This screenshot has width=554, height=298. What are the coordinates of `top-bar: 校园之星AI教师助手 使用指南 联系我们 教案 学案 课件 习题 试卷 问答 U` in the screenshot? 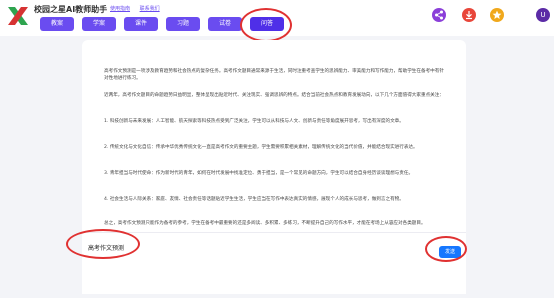 It's located at (277, 18).